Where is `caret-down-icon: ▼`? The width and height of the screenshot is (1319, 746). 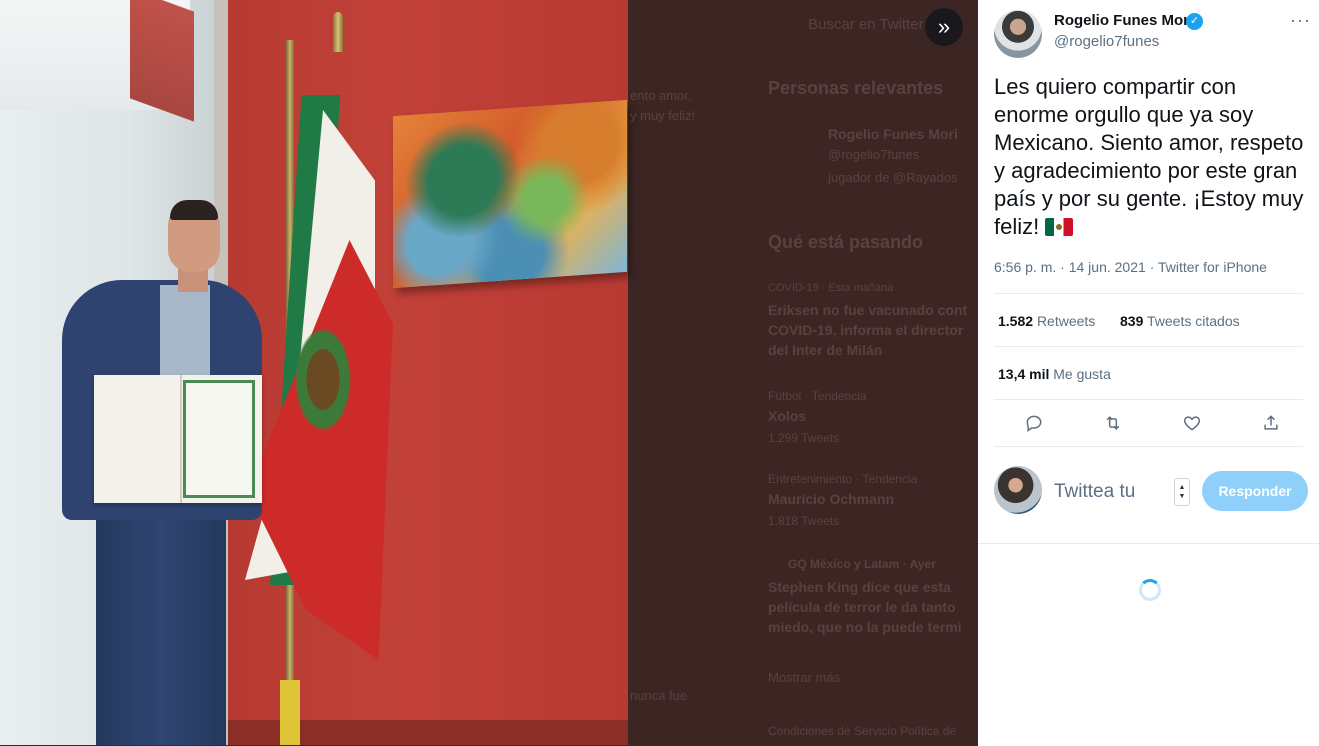
caret-down-icon: ▼ is located at coordinates (1182, 496).